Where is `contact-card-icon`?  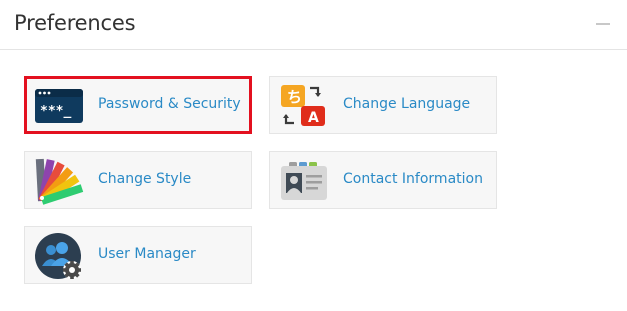
contact-card-icon is located at coordinates (304, 181).